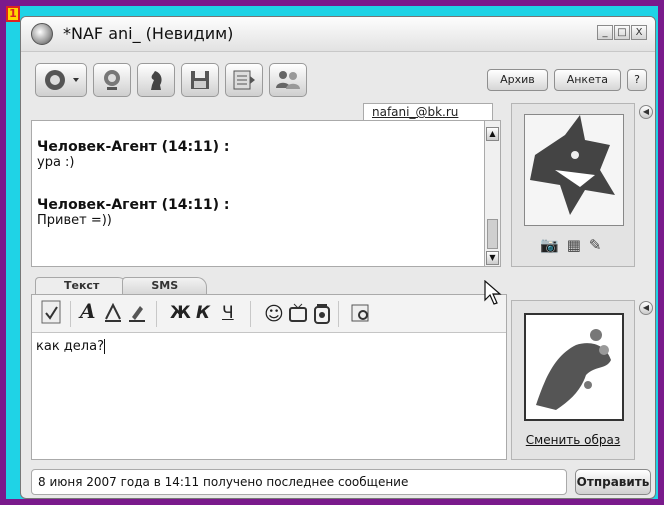 This screenshot has height=505, width=664. What do you see at coordinates (322, 316) in the screenshot?
I see `animation-icon` at bounding box center [322, 316].